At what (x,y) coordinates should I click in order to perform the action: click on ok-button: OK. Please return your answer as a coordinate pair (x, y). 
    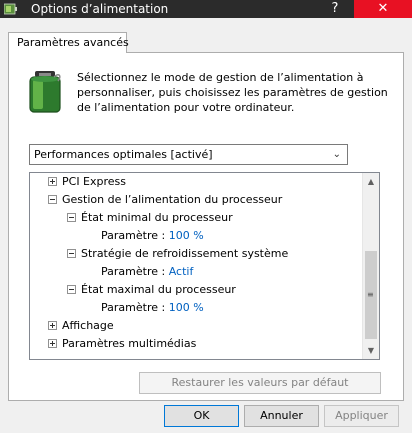
    Looking at the image, I should click on (201, 416).